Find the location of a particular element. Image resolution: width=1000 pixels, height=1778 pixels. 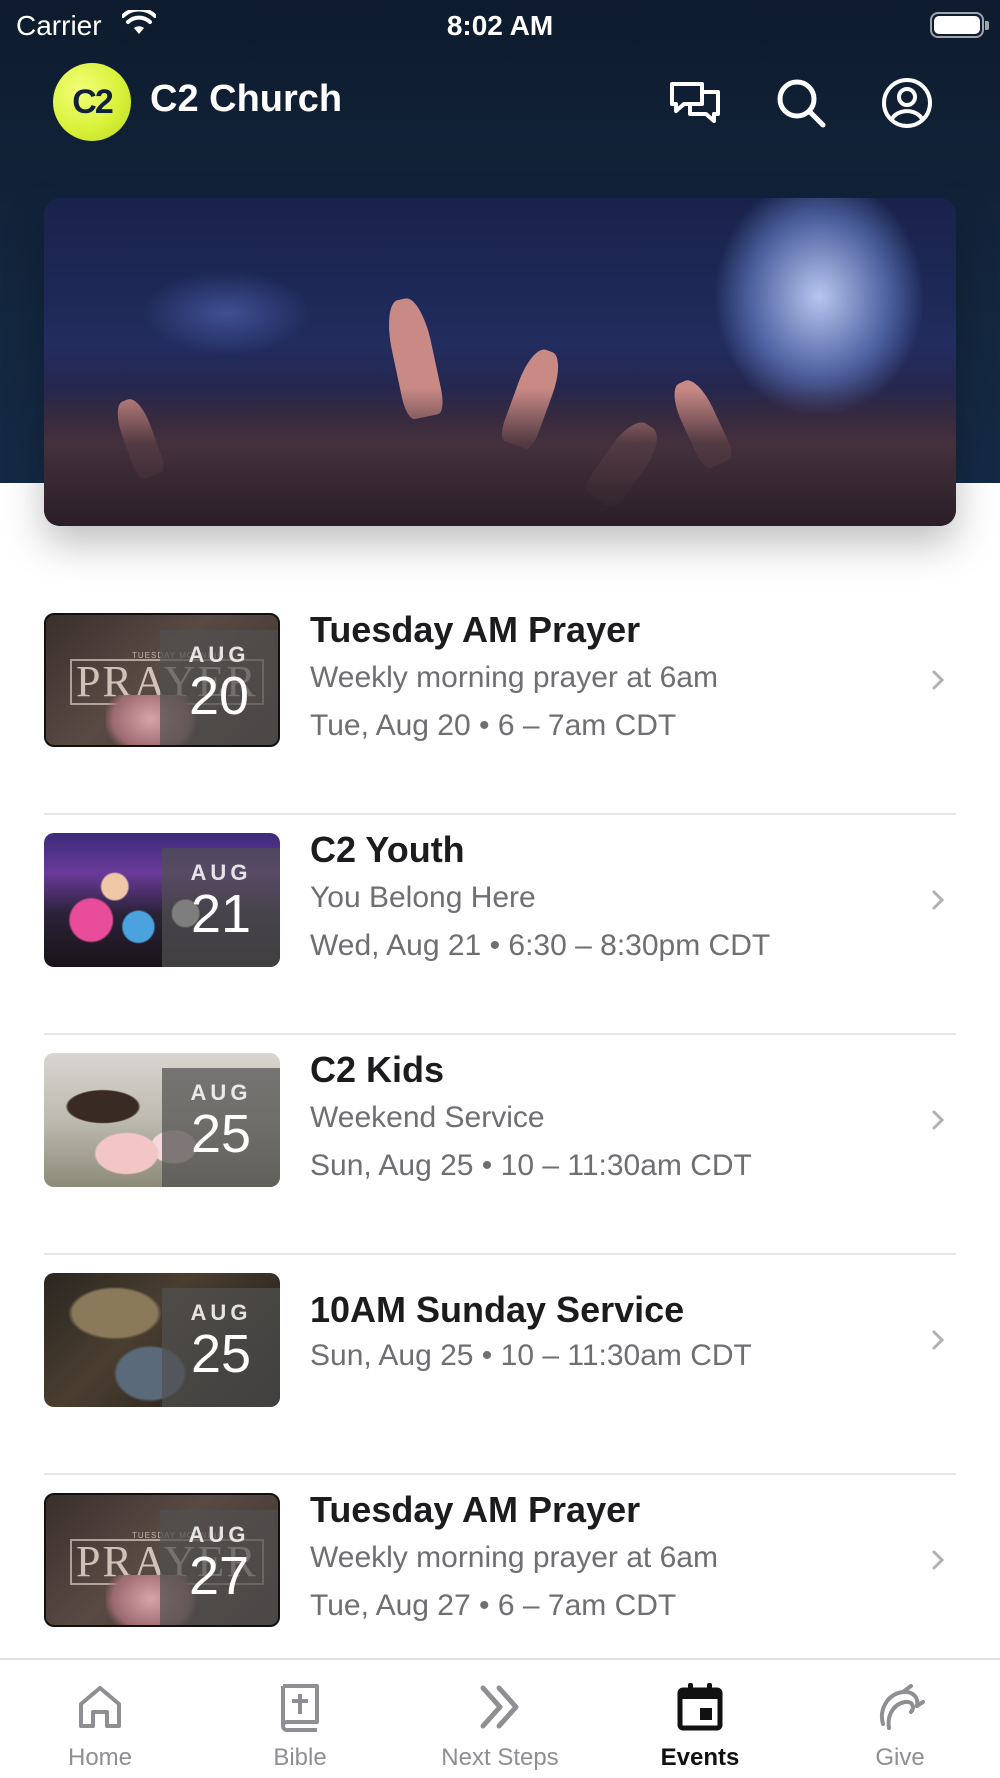

event-thumbnail: TUESDAY MORNING PRAYER AUG 20 is located at coordinates (162, 680).